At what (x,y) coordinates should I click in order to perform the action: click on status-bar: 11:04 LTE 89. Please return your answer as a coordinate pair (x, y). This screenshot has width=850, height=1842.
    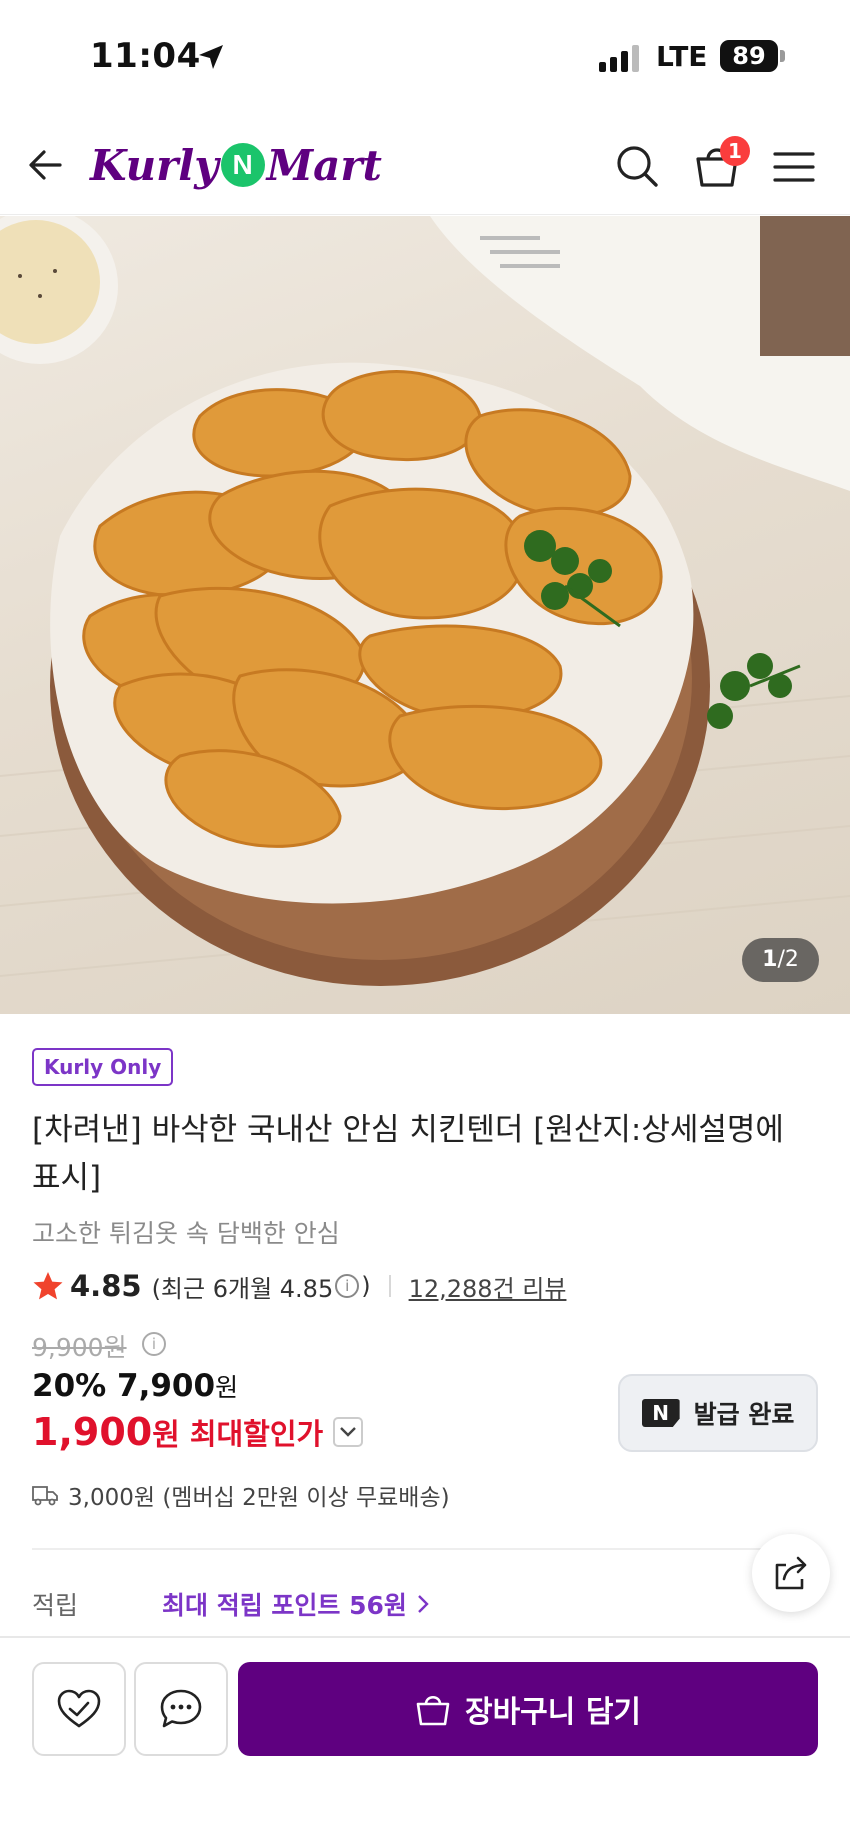
    Looking at the image, I should click on (425, 57).